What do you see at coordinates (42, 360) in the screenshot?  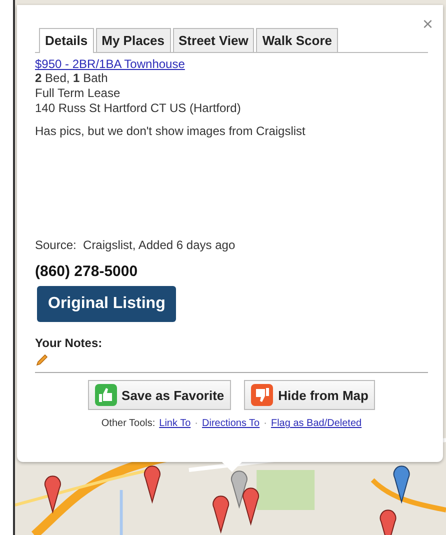 I see `pencil-icon` at bounding box center [42, 360].